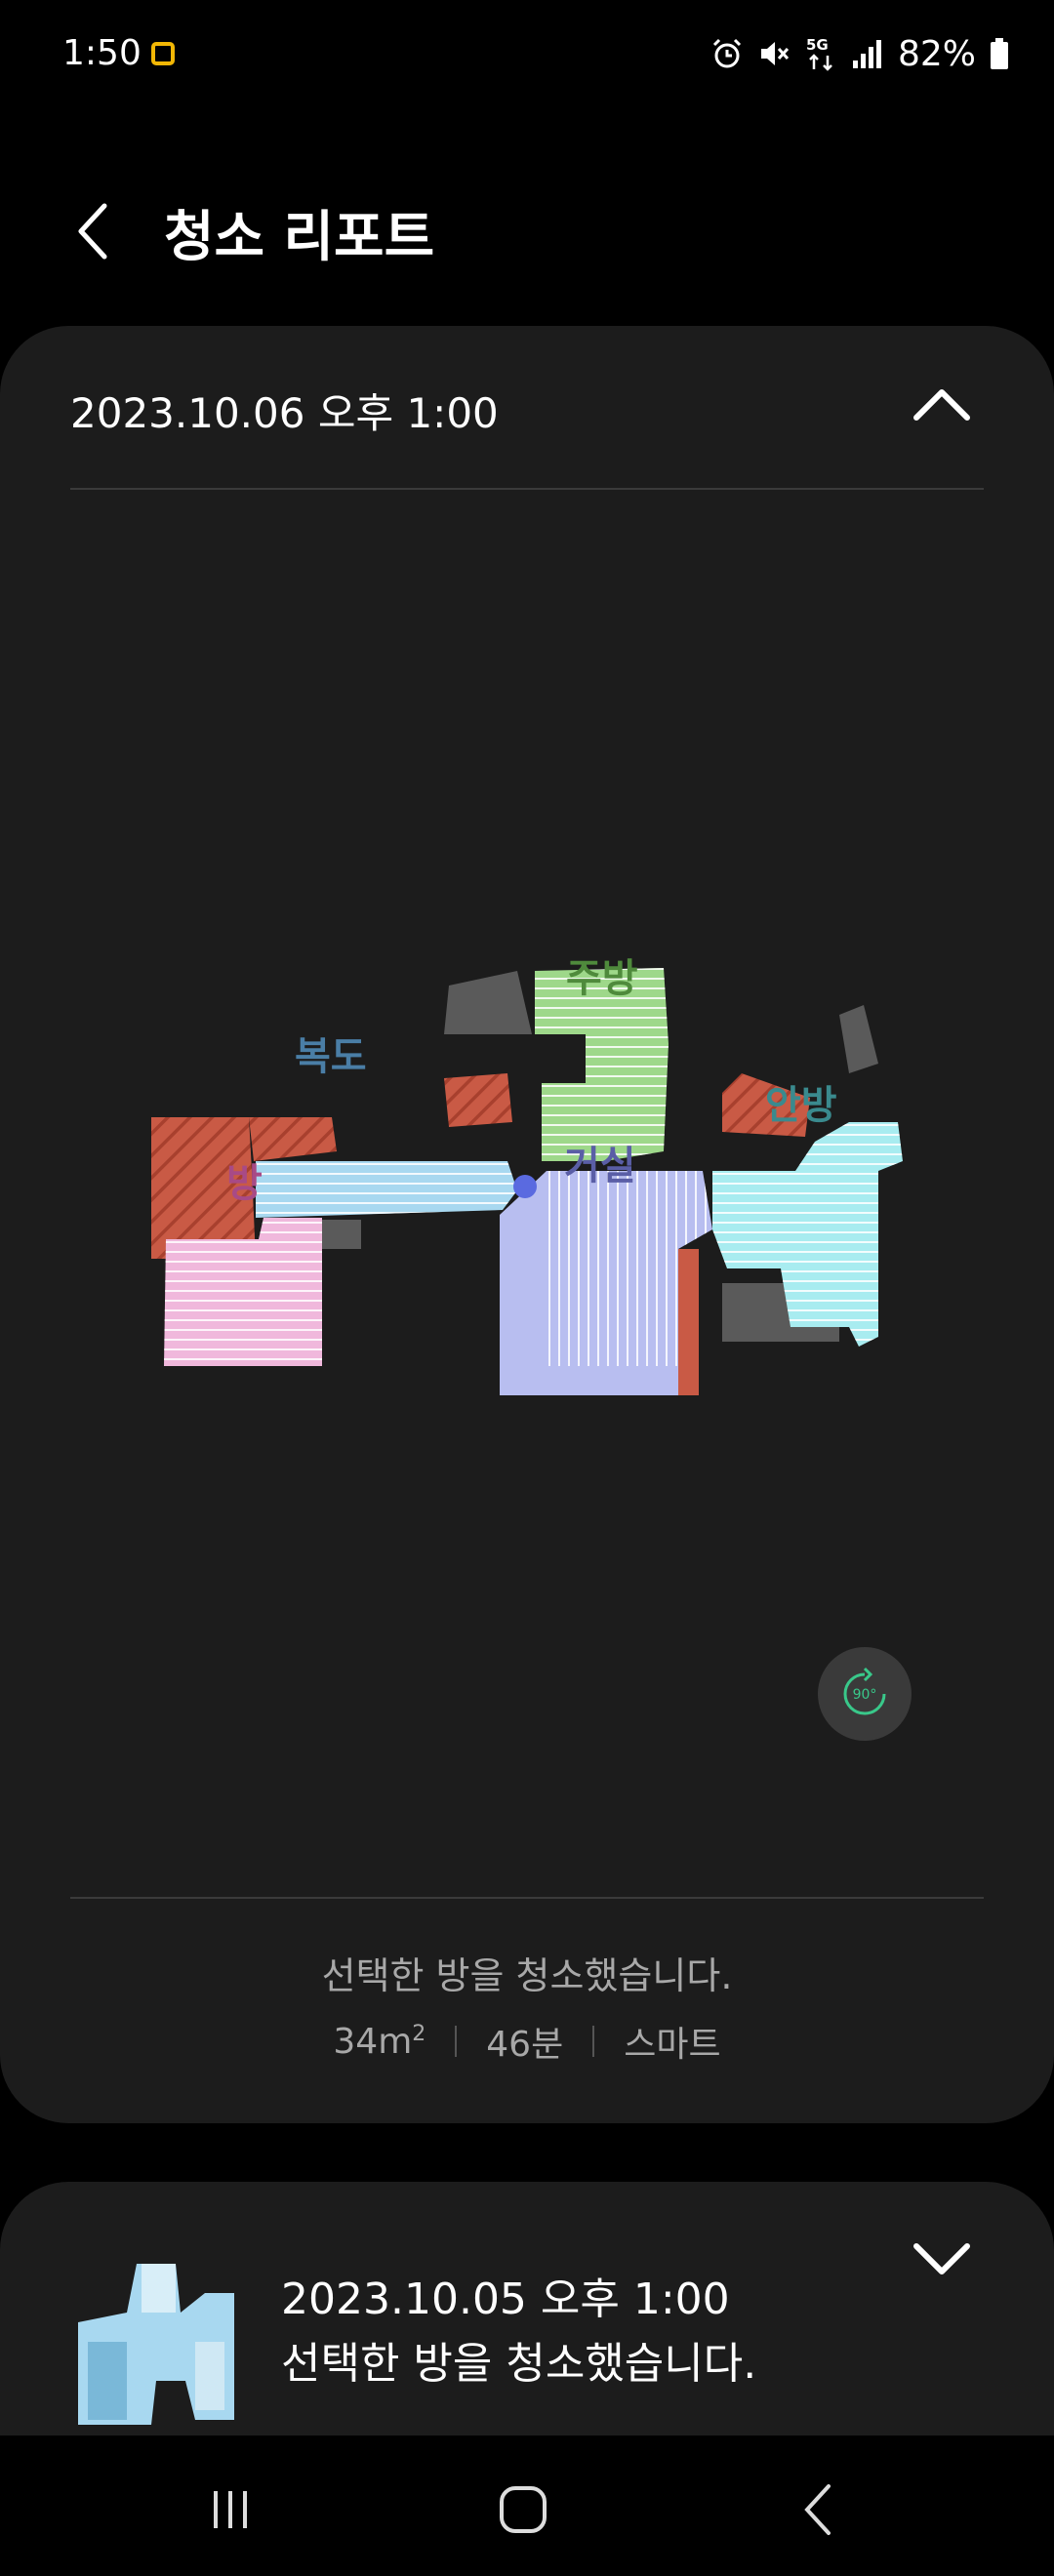  Describe the element at coordinates (102, 53) in the screenshot. I see `status-time: 1:50` at that location.